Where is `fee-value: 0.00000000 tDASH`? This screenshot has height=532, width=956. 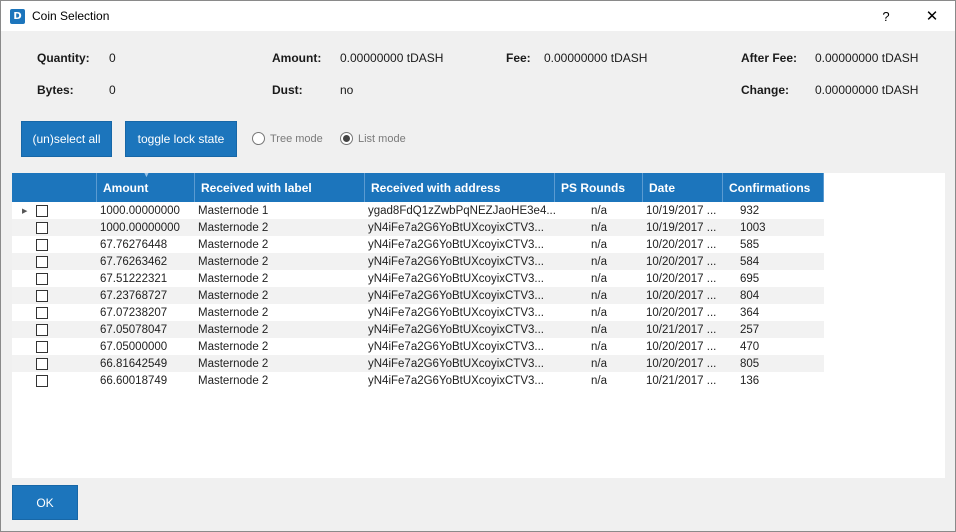 fee-value: 0.00000000 tDASH is located at coordinates (596, 58).